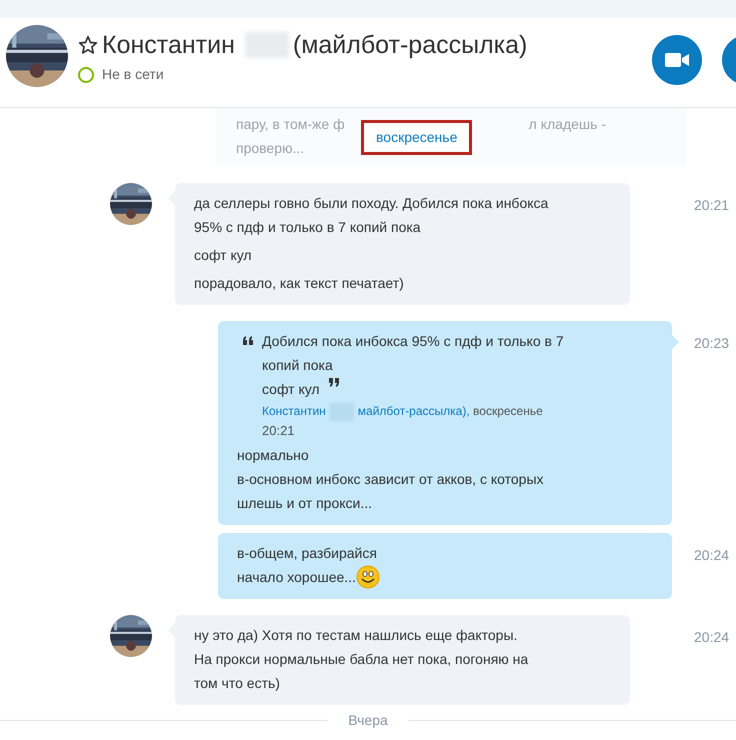 The image size is (736, 740). What do you see at coordinates (273, 455) in the screenshot?
I see `message-text: нормально` at bounding box center [273, 455].